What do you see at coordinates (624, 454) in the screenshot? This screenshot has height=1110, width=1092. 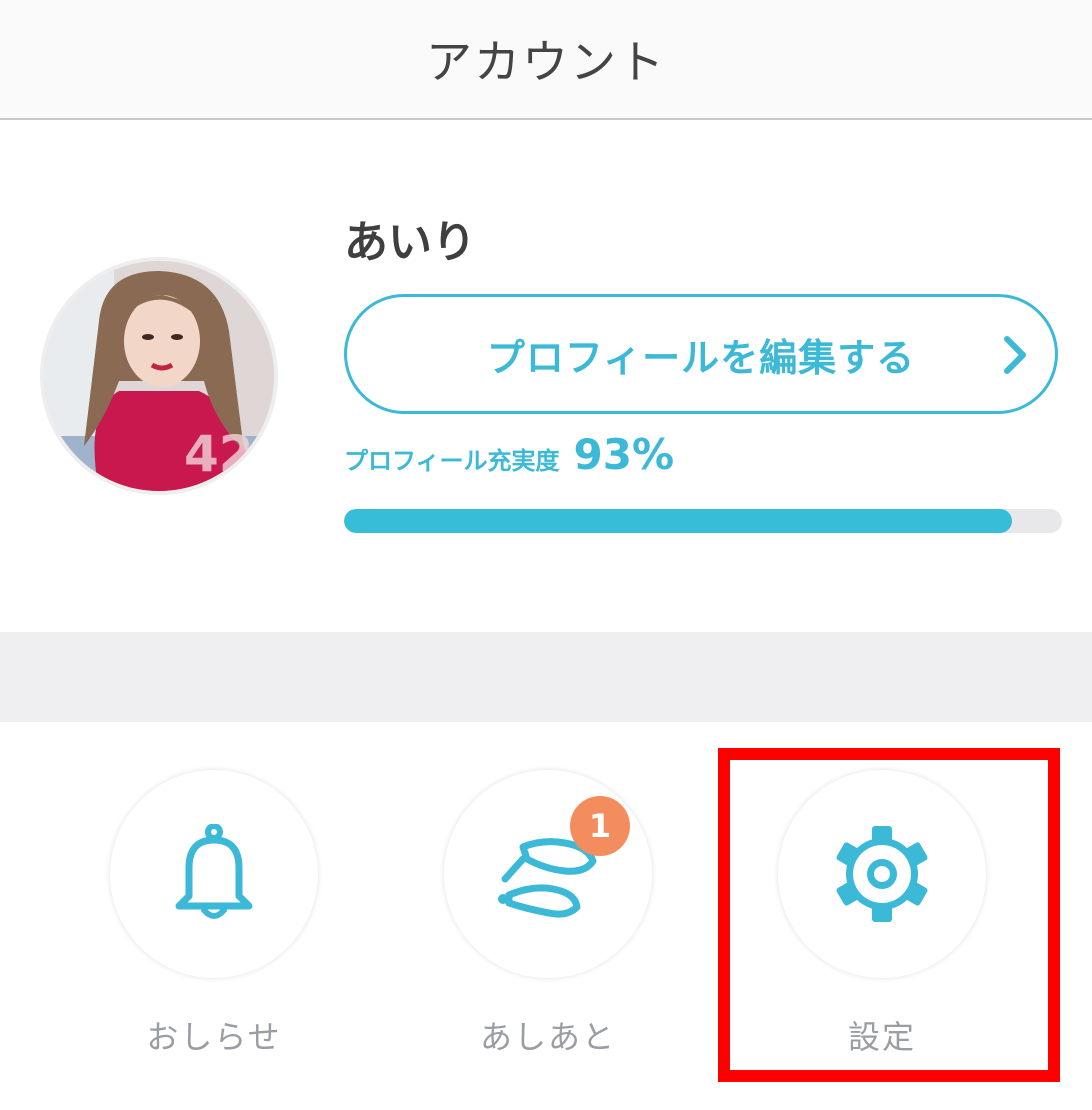 I see `completion-value: 93%` at bounding box center [624, 454].